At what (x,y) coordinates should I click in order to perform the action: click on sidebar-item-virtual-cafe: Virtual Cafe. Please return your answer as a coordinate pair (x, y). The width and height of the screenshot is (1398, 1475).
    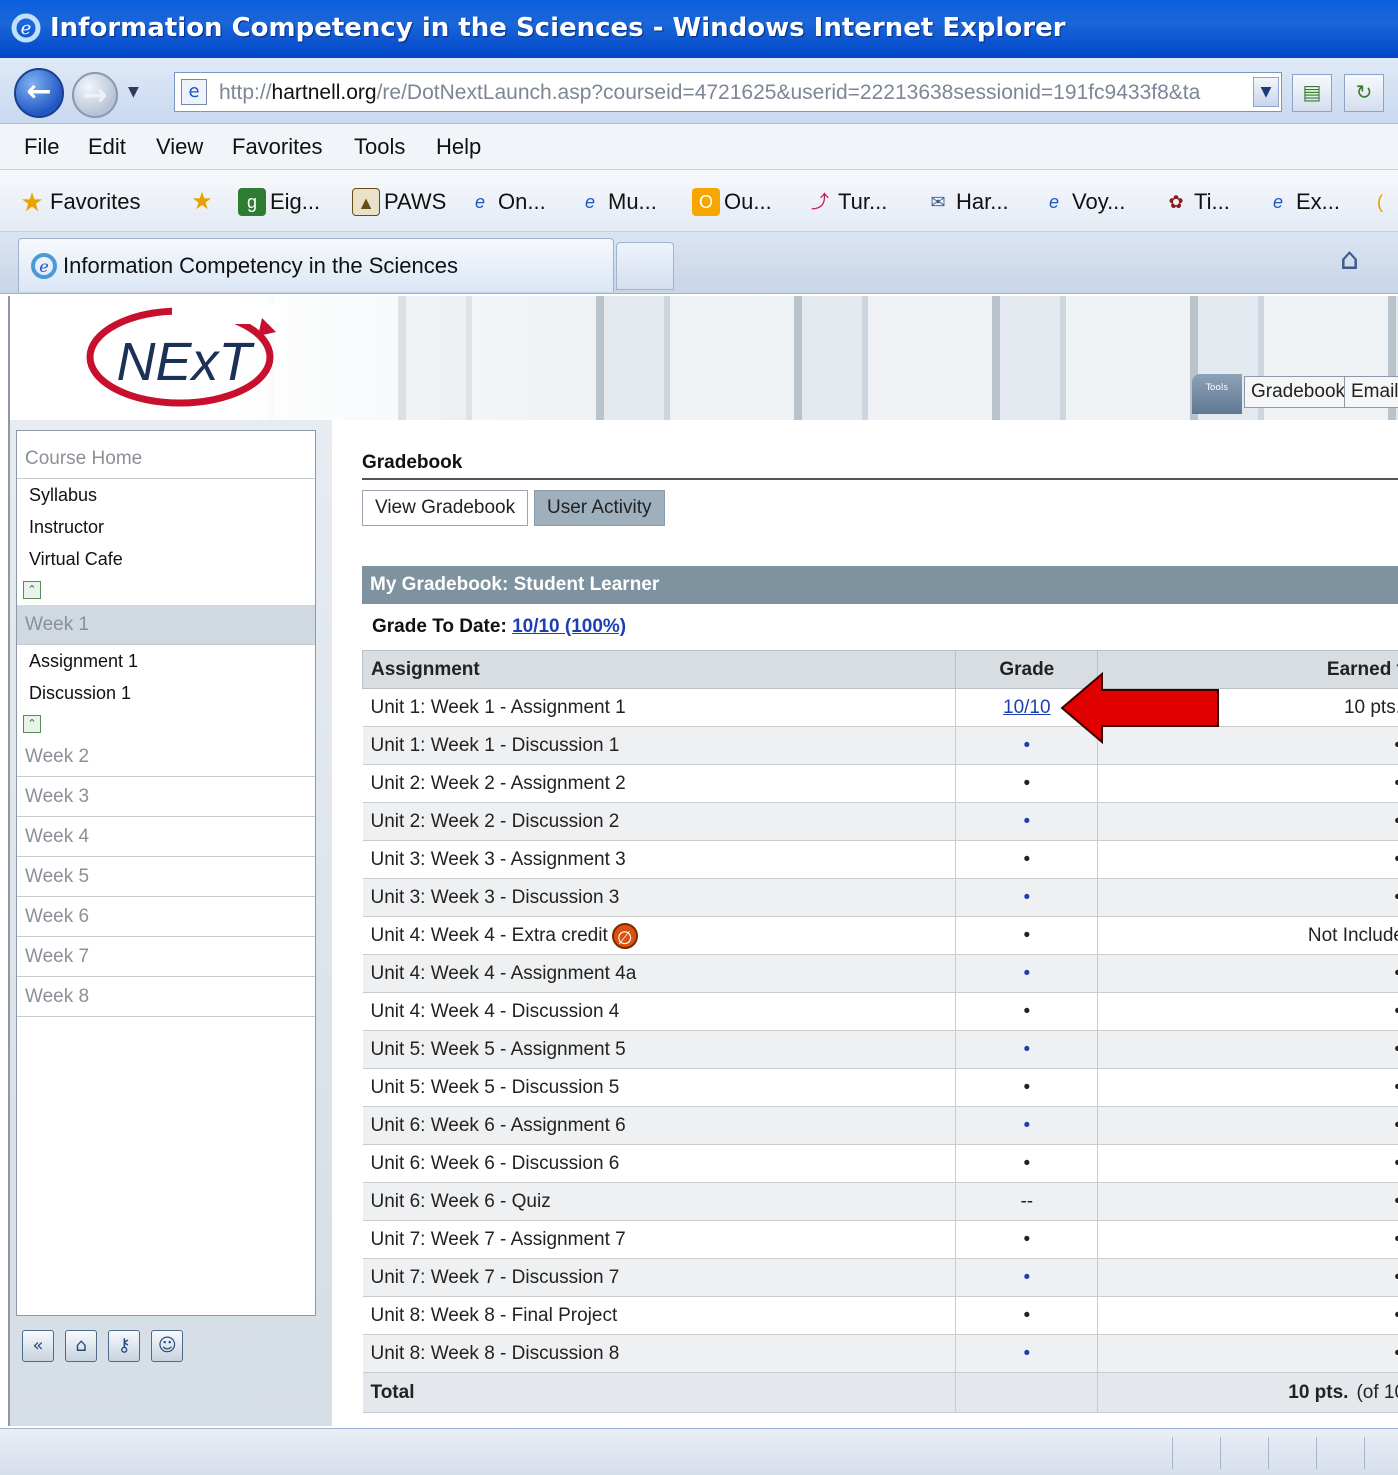
    Looking at the image, I should click on (76, 559).